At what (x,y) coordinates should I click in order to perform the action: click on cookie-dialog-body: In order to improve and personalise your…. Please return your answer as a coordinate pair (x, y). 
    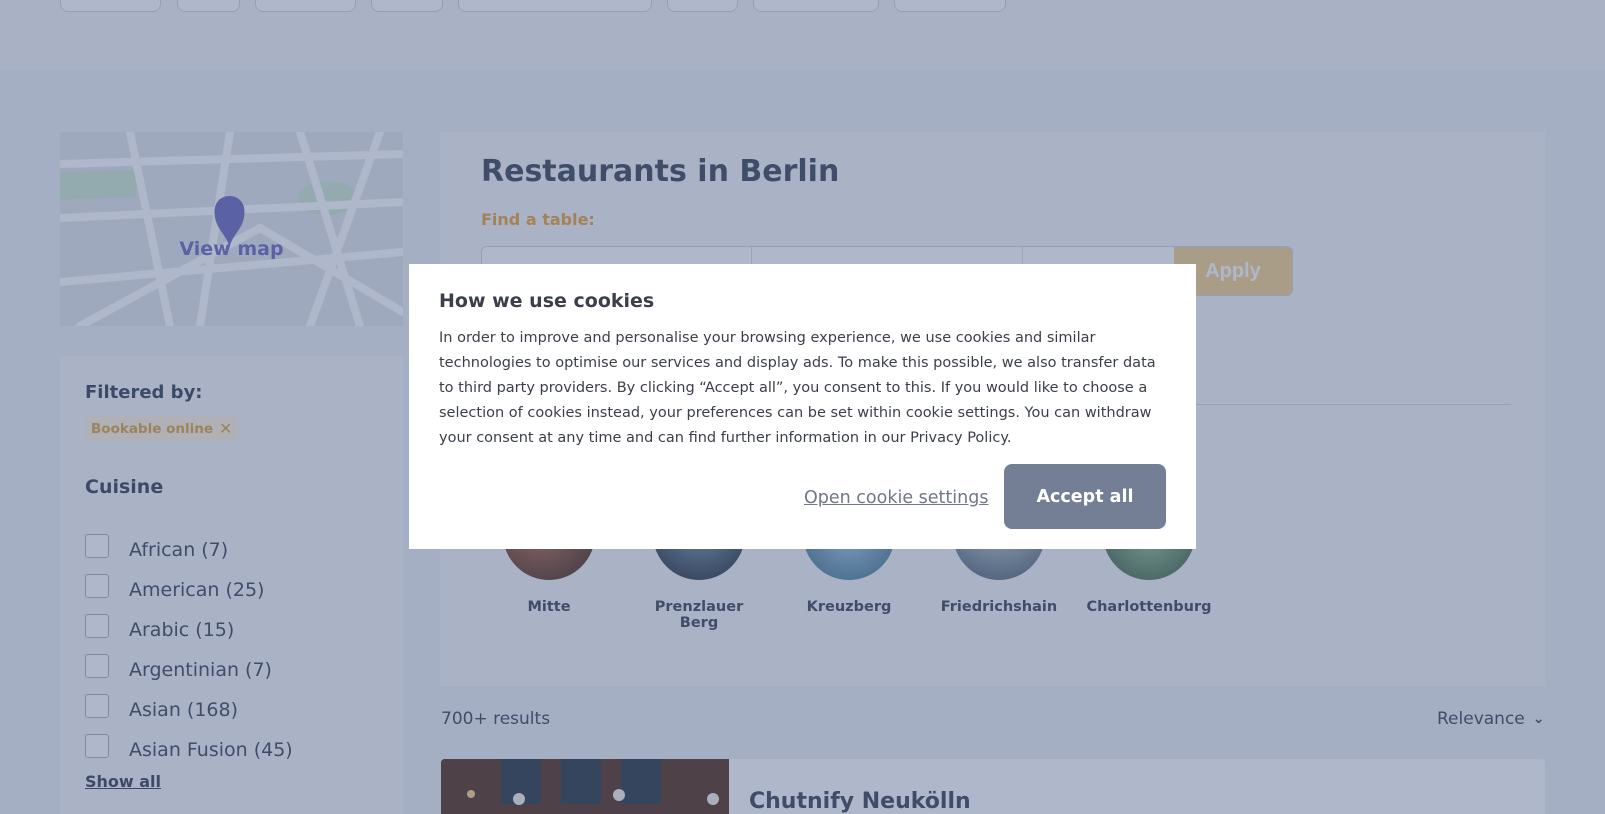
    Looking at the image, I should click on (797, 388).